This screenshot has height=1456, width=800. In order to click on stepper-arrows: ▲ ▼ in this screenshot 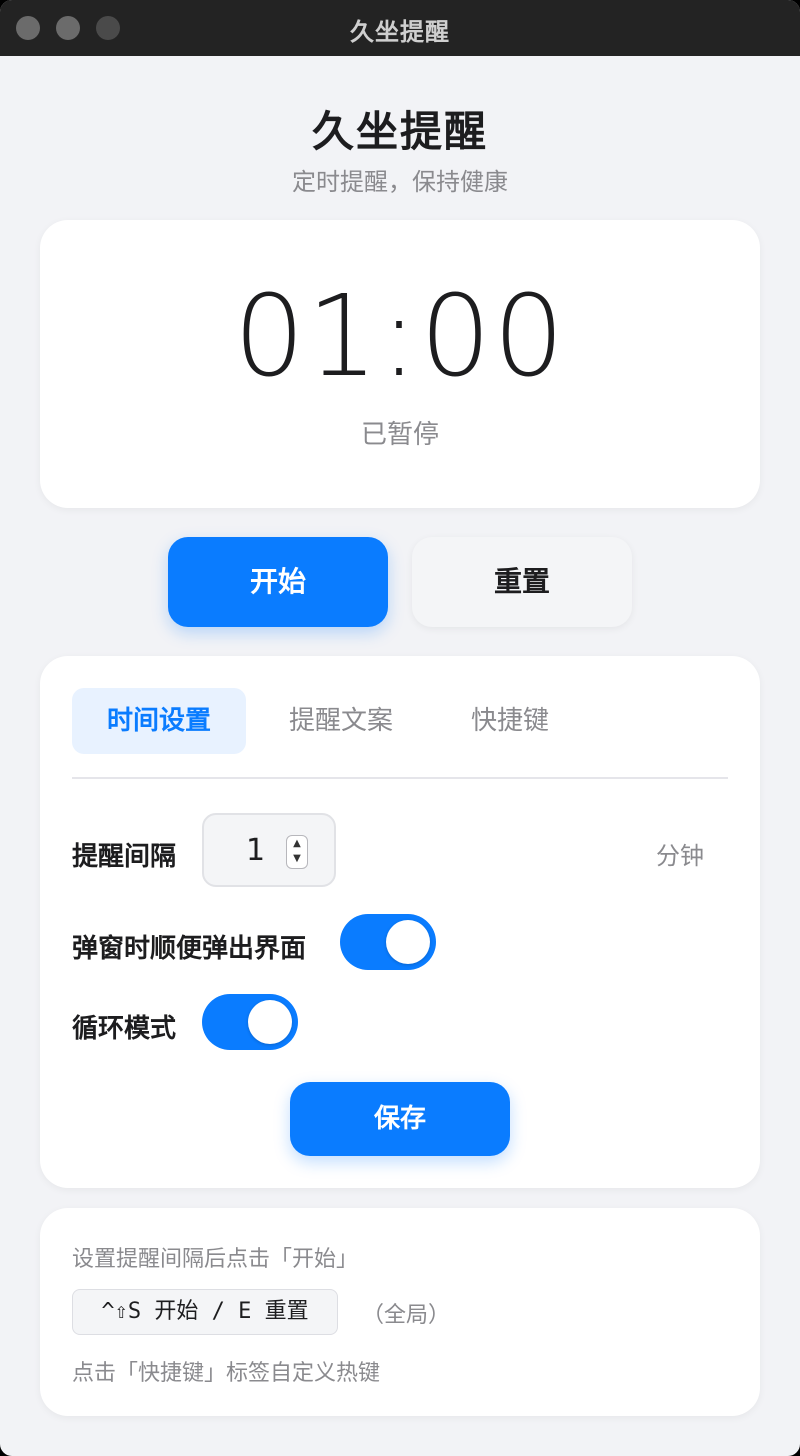, I will do `click(297, 852)`.